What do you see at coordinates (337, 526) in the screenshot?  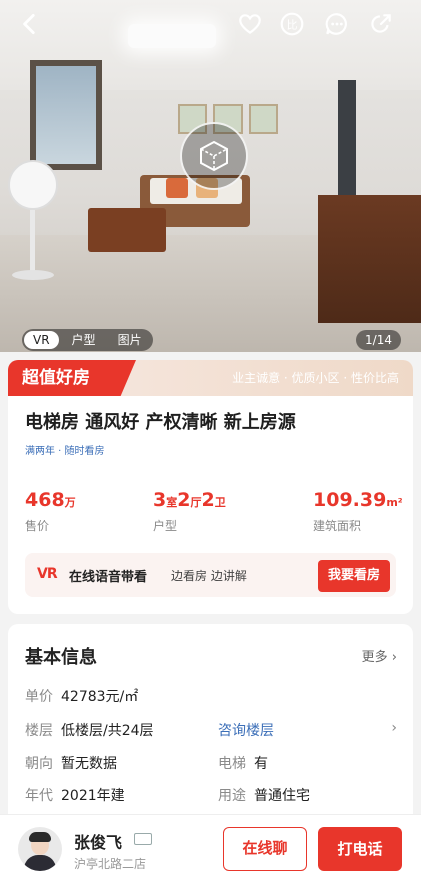 I see `area-label: 建筑面积` at bounding box center [337, 526].